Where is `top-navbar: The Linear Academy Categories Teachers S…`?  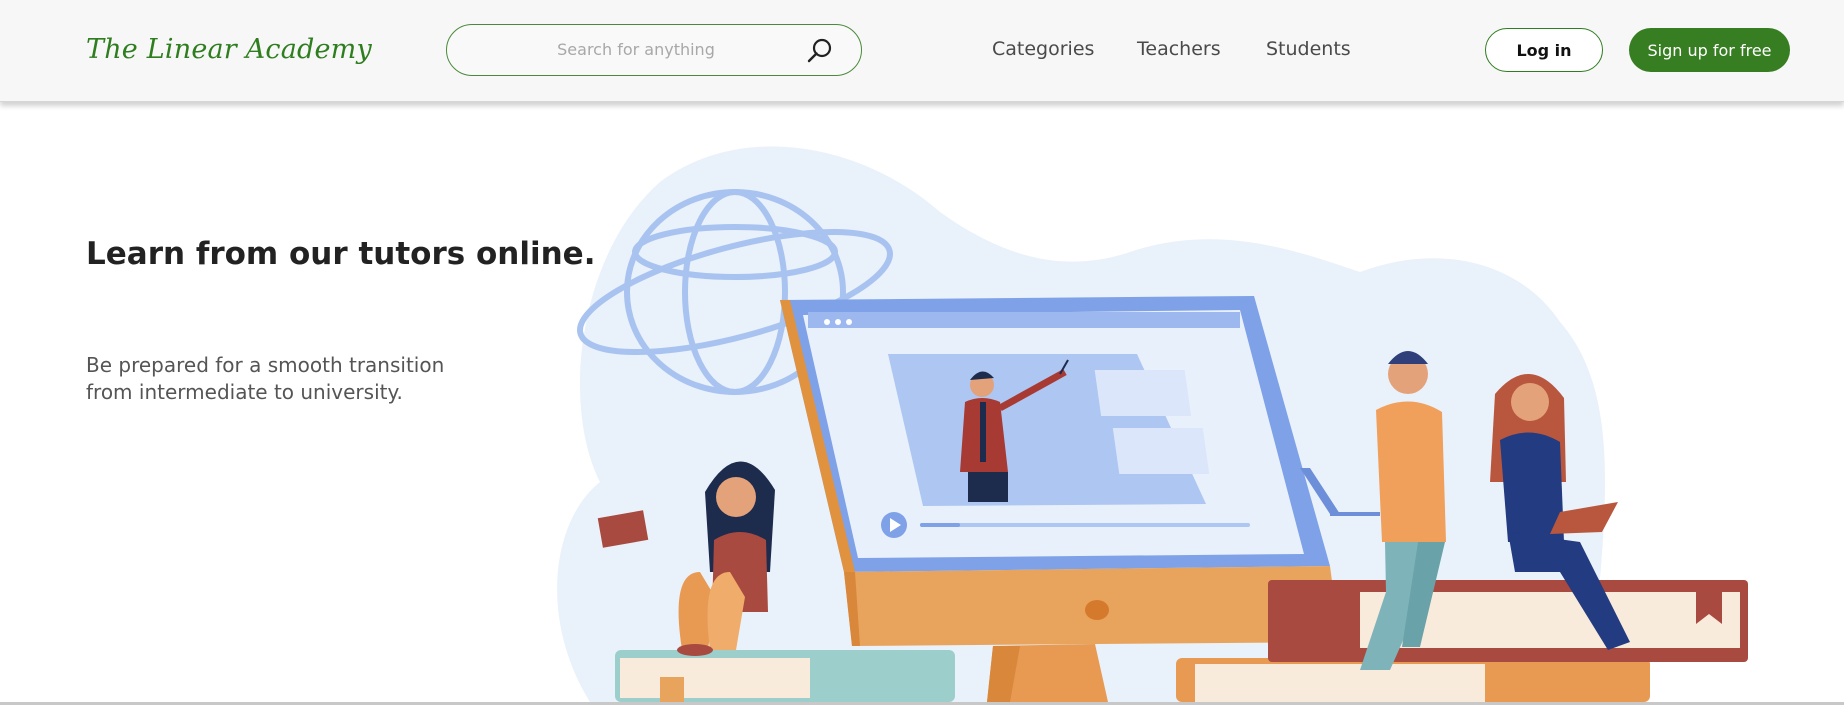 top-navbar: The Linear Academy Categories Teachers S… is located at coordinates (922, 51).